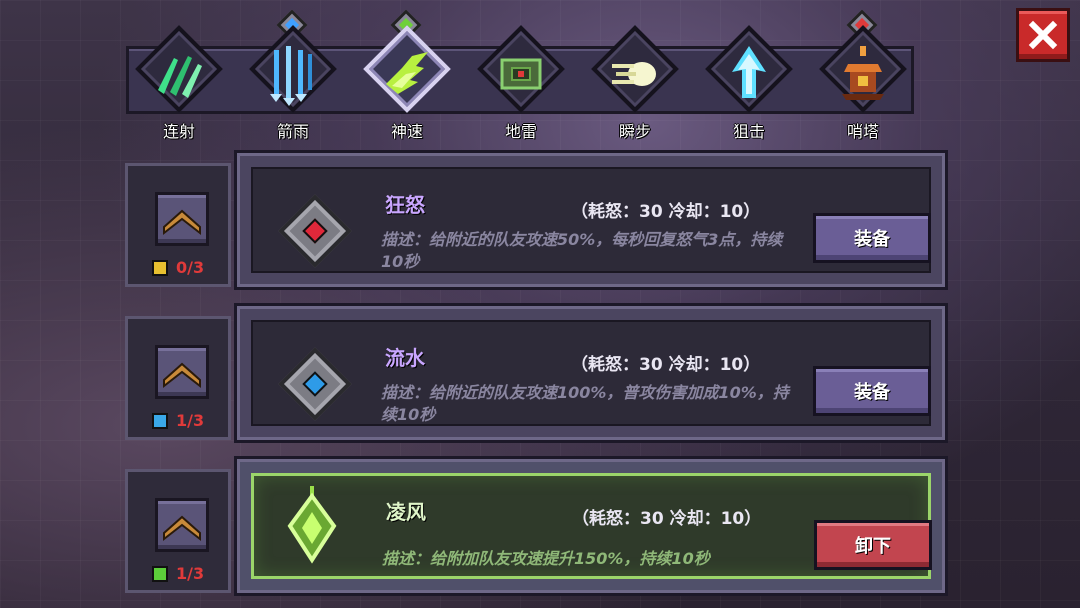 The image size is (1080, 608). What do you see at coordinates (862, 131) in the screenshot?
I see `tab-label: 哨塔` at bounding box center [862, 131].